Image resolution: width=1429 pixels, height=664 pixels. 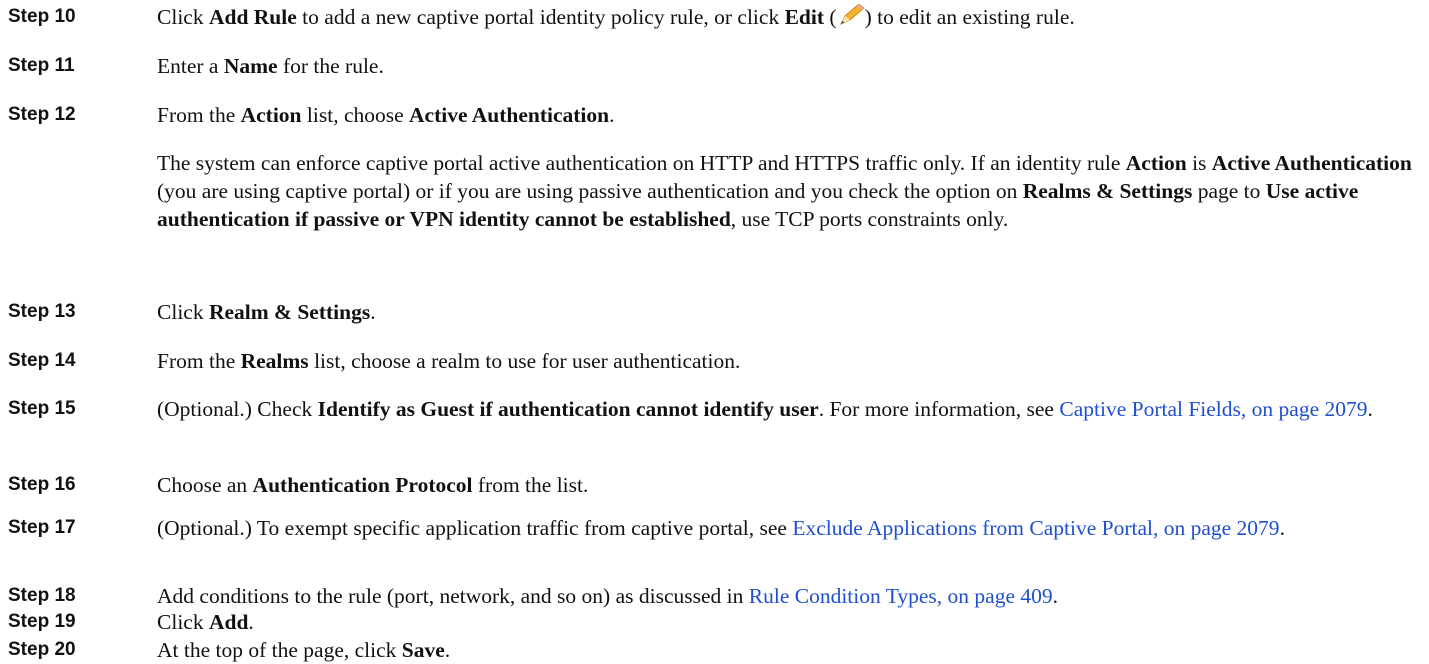 What do you see at coordinates (42, 484) in the screenshot?
I see `step-label: Step 16` at bounding box center [42, 484].